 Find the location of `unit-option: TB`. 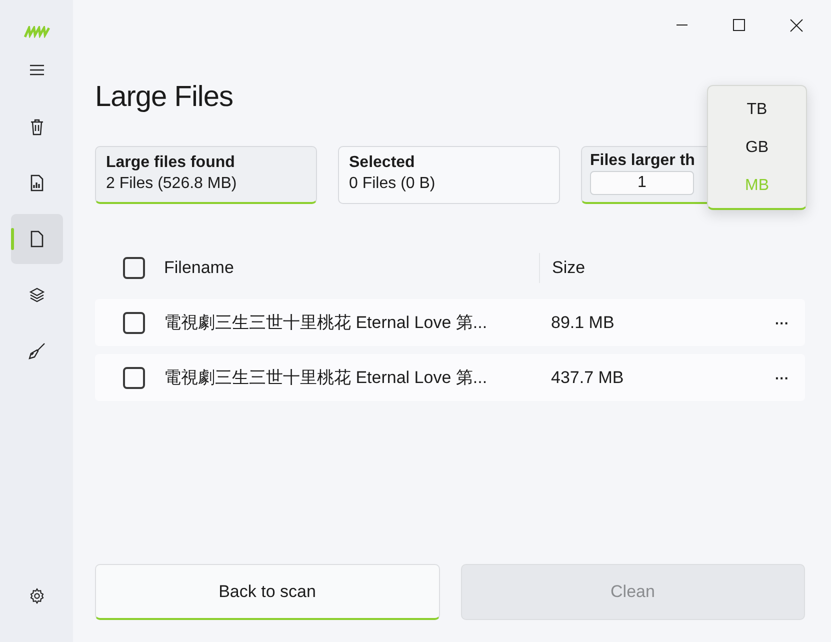

unit-option: TB is located at coordinates (757, 110).